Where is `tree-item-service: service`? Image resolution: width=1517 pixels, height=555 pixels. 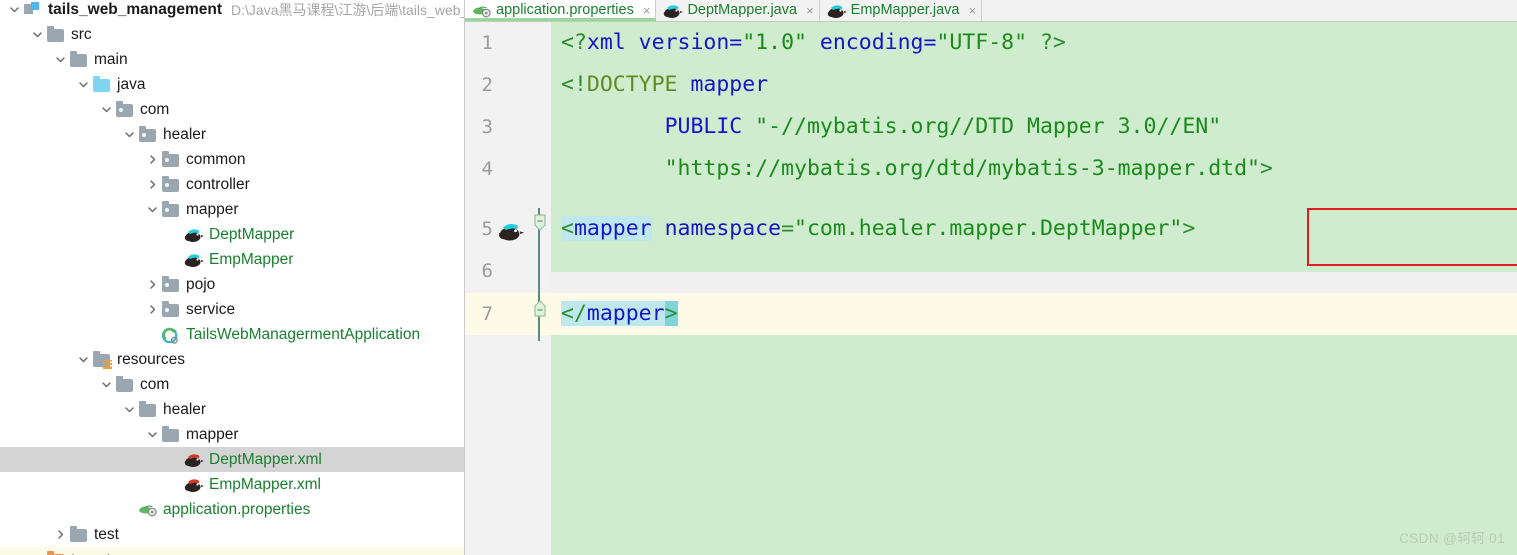 tree-item-service: service is located at coordinates (232, 309).